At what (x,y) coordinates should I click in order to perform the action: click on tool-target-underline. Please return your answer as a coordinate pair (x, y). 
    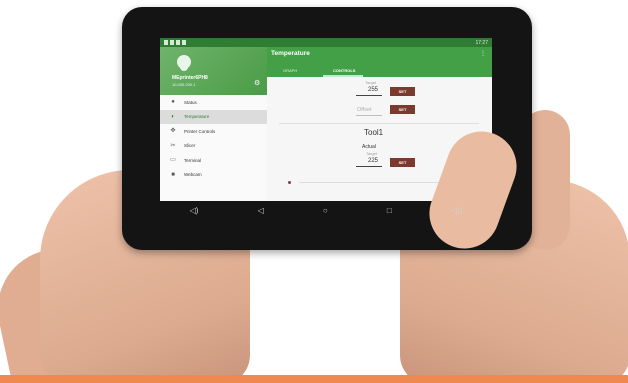
    Looking at the image, I should click on (369, 166).